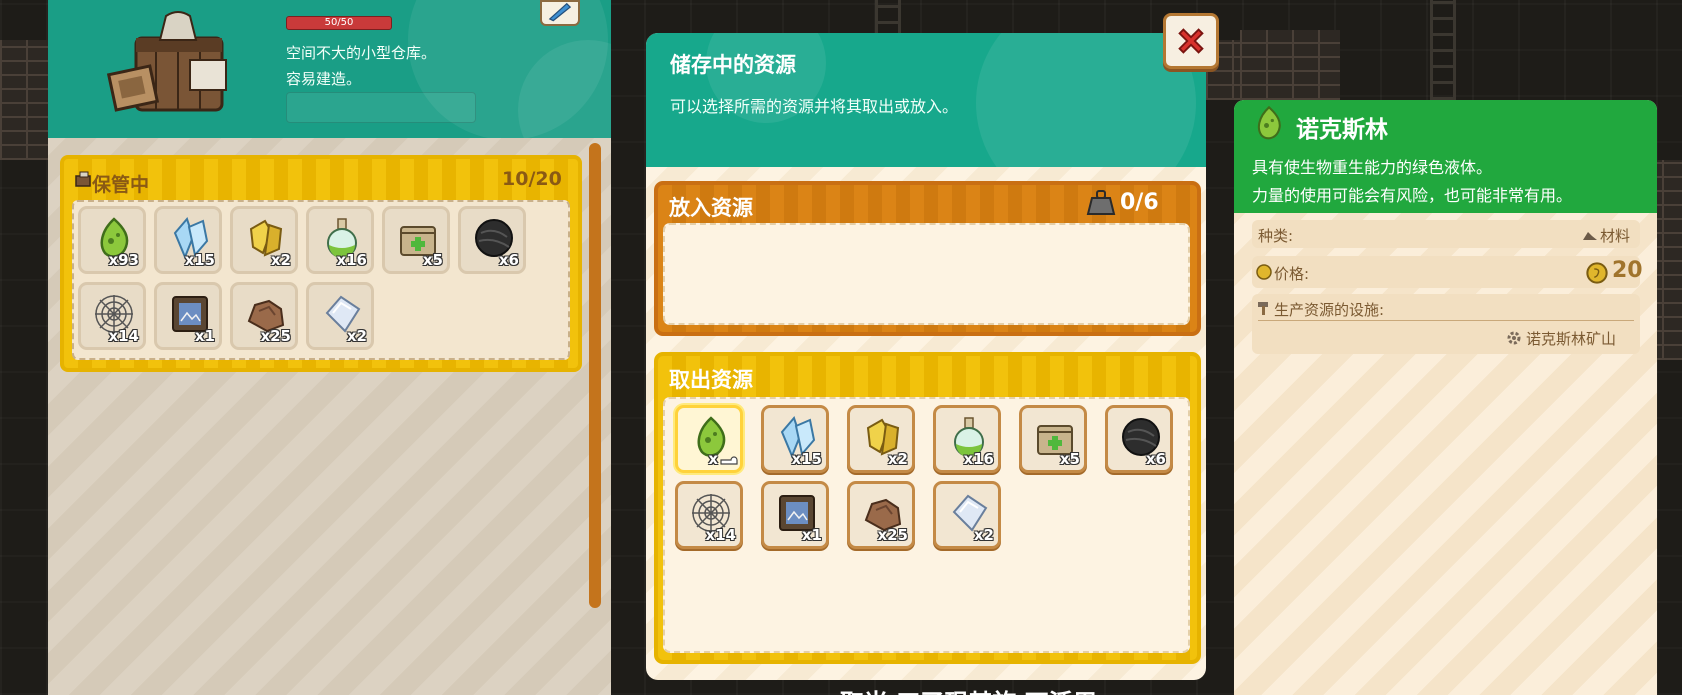 This screenshot has width=1682, height=695. I want to click on put-resource-slot-area, so click(926, 274).